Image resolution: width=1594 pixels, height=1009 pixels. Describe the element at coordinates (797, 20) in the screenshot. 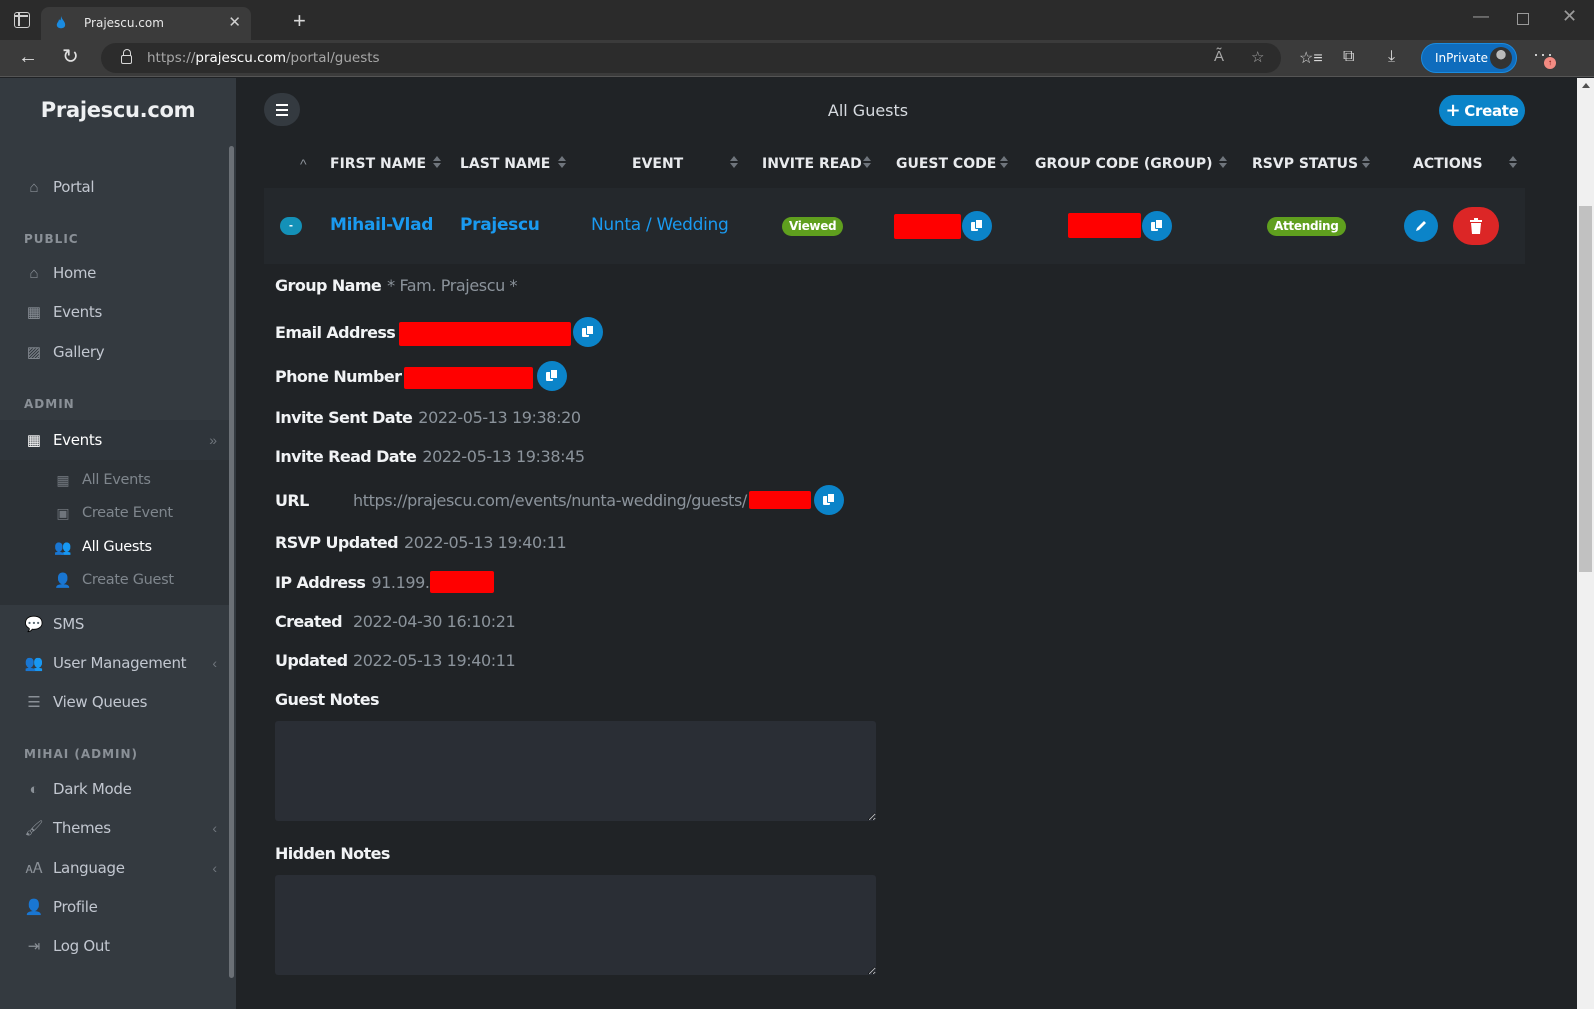

I see `browser-titlebar: Prajescu.com ✕ + — ✕` at that location.